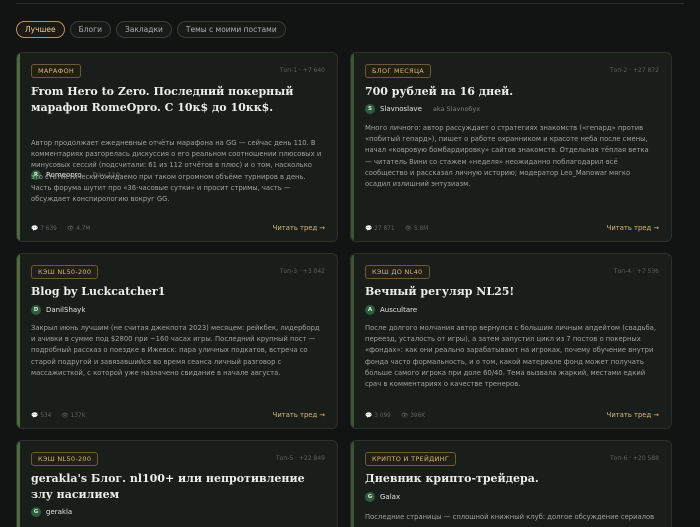 The height and width of the screenshot is (527, 700). What do you see at coordinates (418, 416) in the screenshot?
I see `view-count: 396K` at bounding box center [418, 416].